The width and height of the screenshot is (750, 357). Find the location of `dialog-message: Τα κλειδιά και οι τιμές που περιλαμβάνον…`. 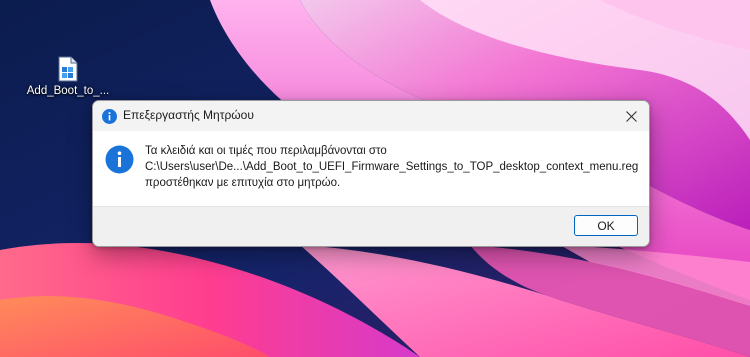

dialog-message: Τα κλειδιά και οι τιμές που περιλαμβάνον… is located at coordinates (391, 167).